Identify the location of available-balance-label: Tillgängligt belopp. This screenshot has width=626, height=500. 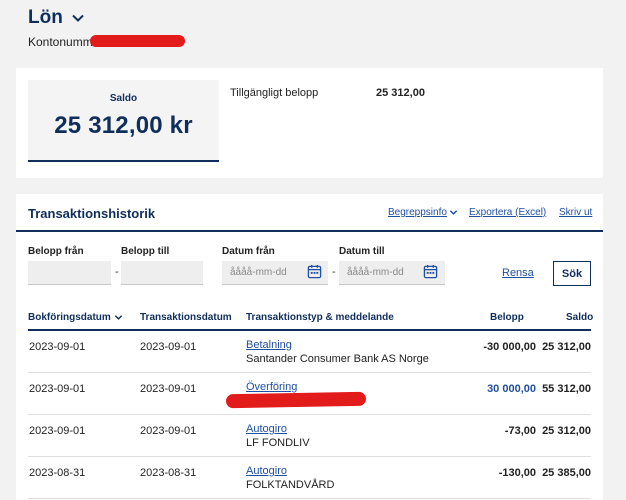
(274, 93).